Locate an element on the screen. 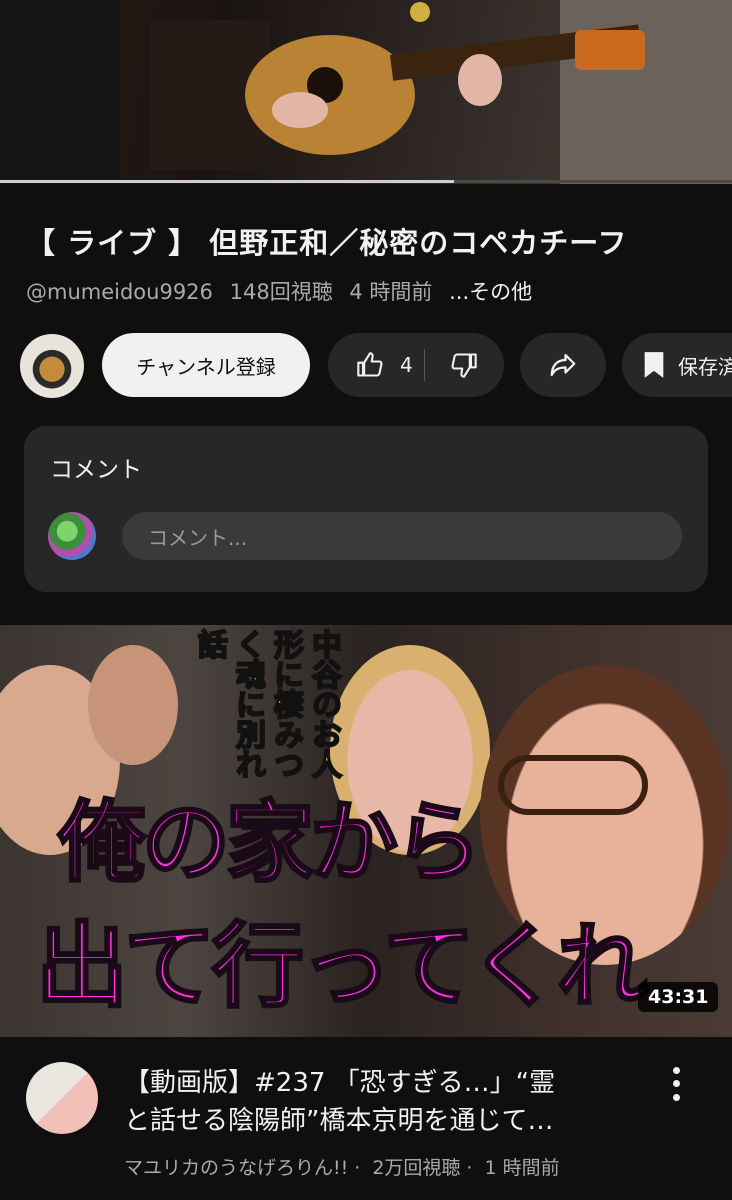 This screenshot has height=1200, width=732. save-button: 保存済み is located at coordinates (677, 365).